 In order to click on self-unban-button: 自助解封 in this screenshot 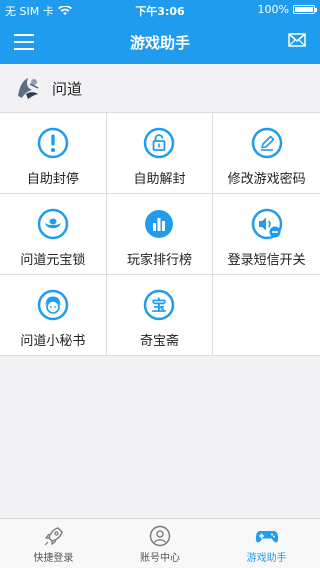, I will do `click(160, 153)`.